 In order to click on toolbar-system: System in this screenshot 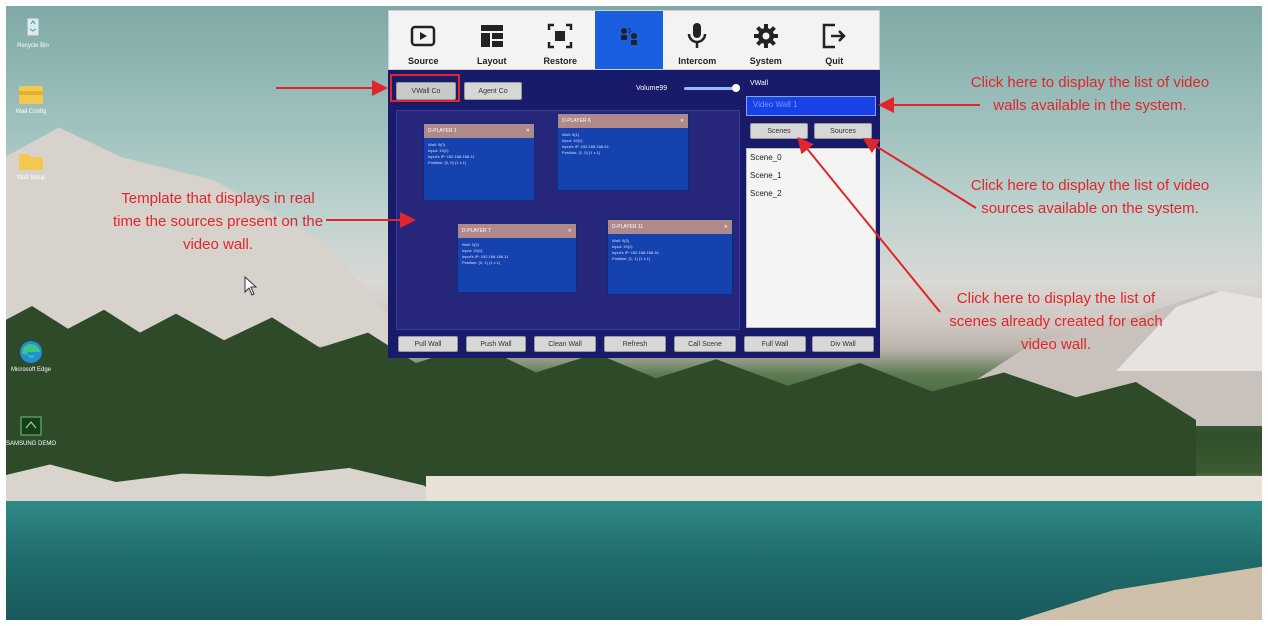, I will do `click(766, 40)`.